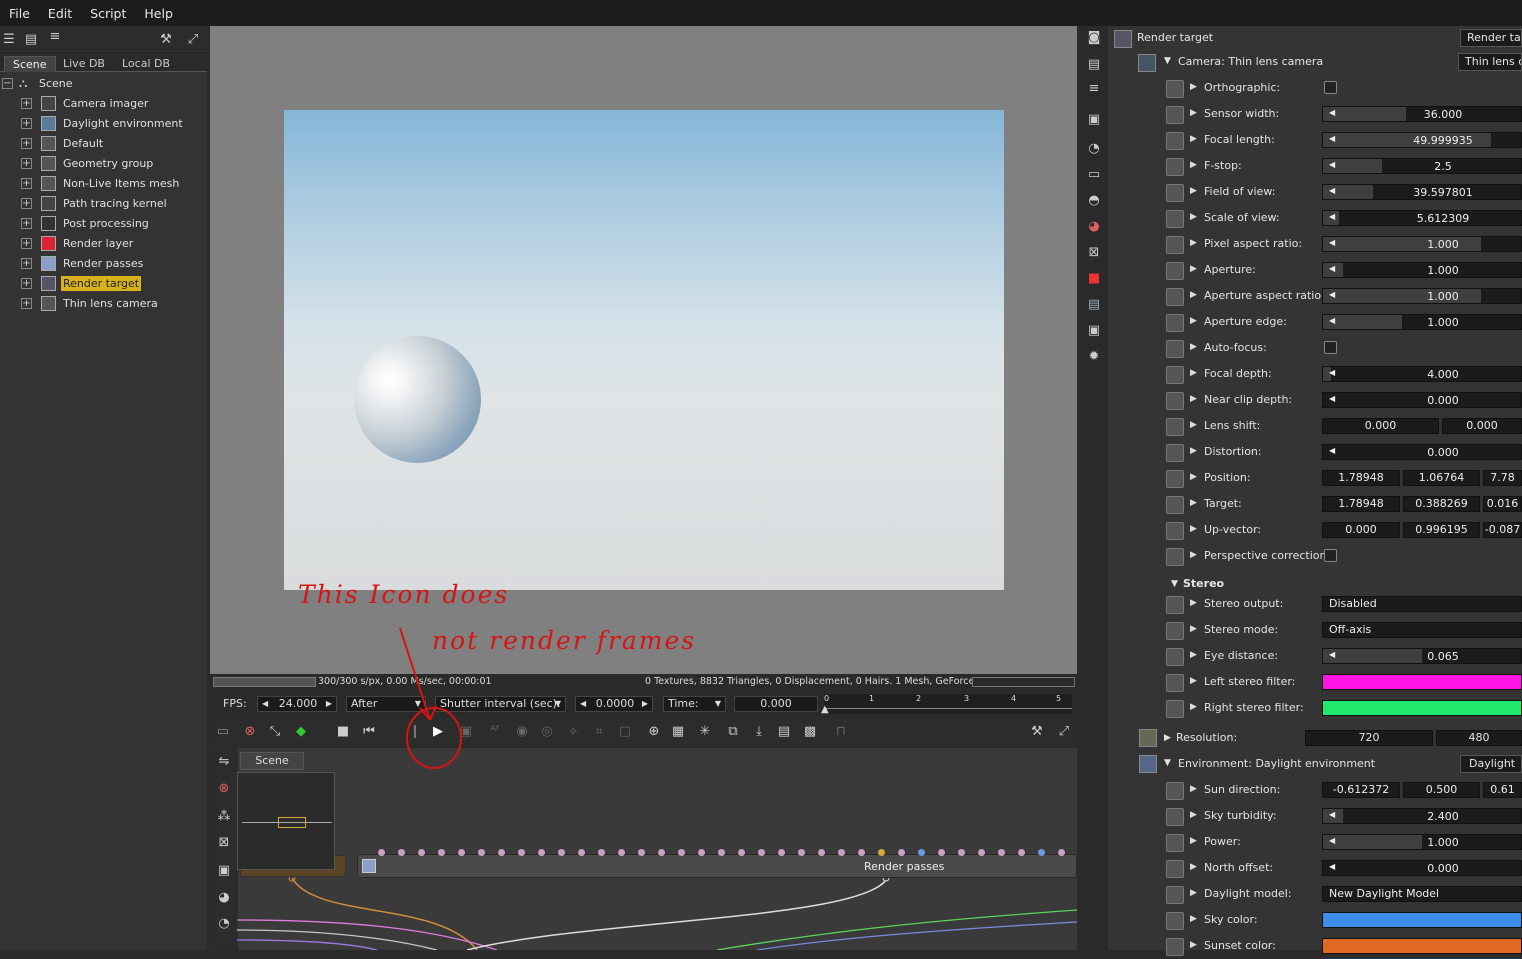  What do you see at coordinates (717, 863) in the screenshot?
I see `render-passes-node` at bounding box center [717, 863].